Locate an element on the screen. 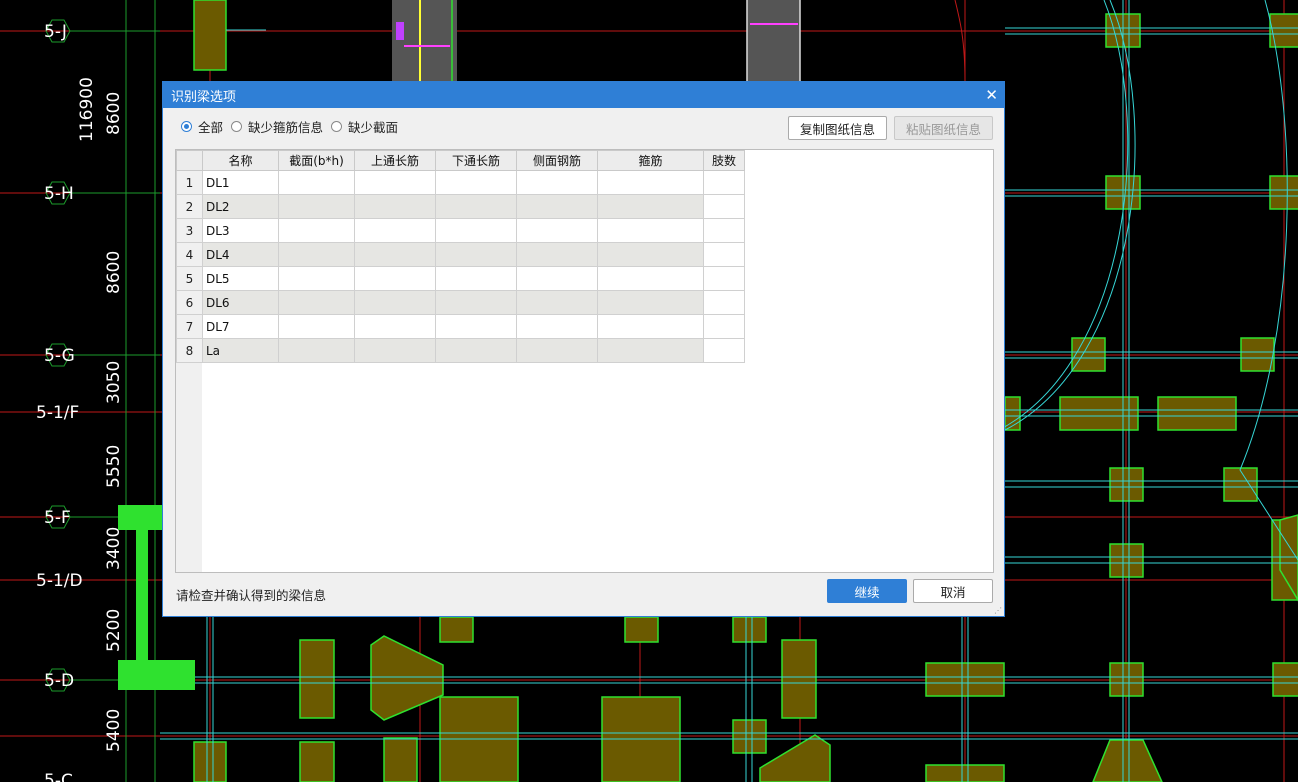 This screenshot has height=782, width=1298. axis-label-5c: 5-C is located at coordinates (58, 776).